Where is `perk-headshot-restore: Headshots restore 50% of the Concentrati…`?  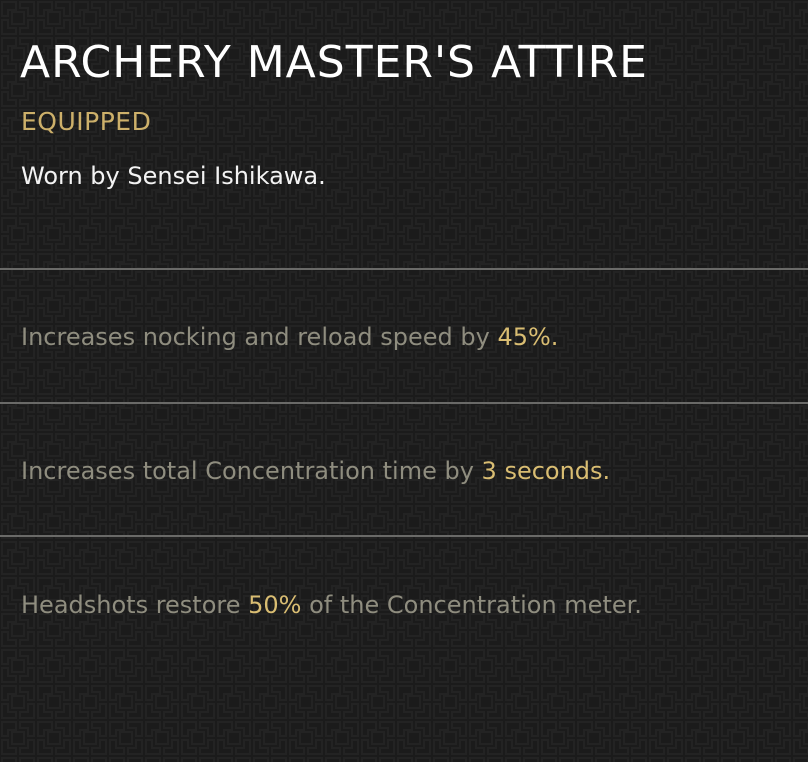 perk-headshot-restore: Headshots restore 50% of the Concentrati… is located at coordinates (331, 605).